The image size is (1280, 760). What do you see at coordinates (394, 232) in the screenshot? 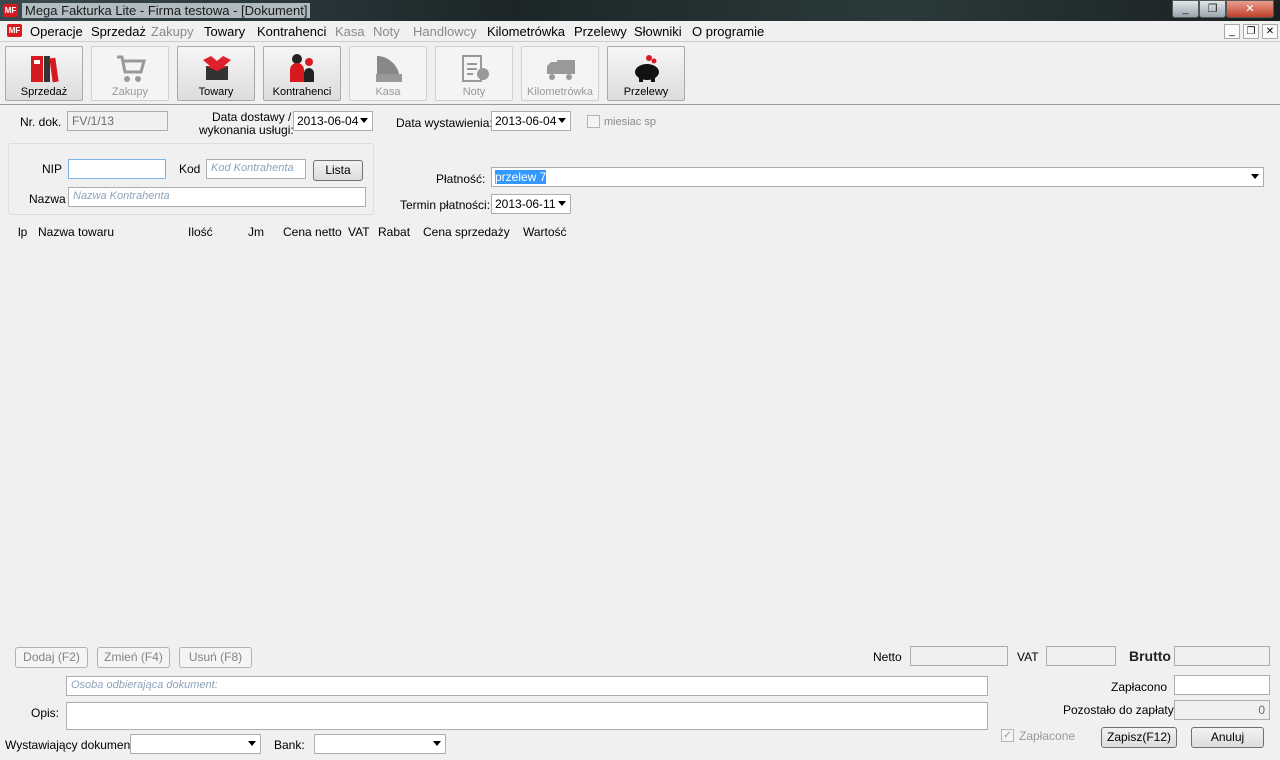
I see `col-rabat: Rabat` at bounding box center [394, 232].